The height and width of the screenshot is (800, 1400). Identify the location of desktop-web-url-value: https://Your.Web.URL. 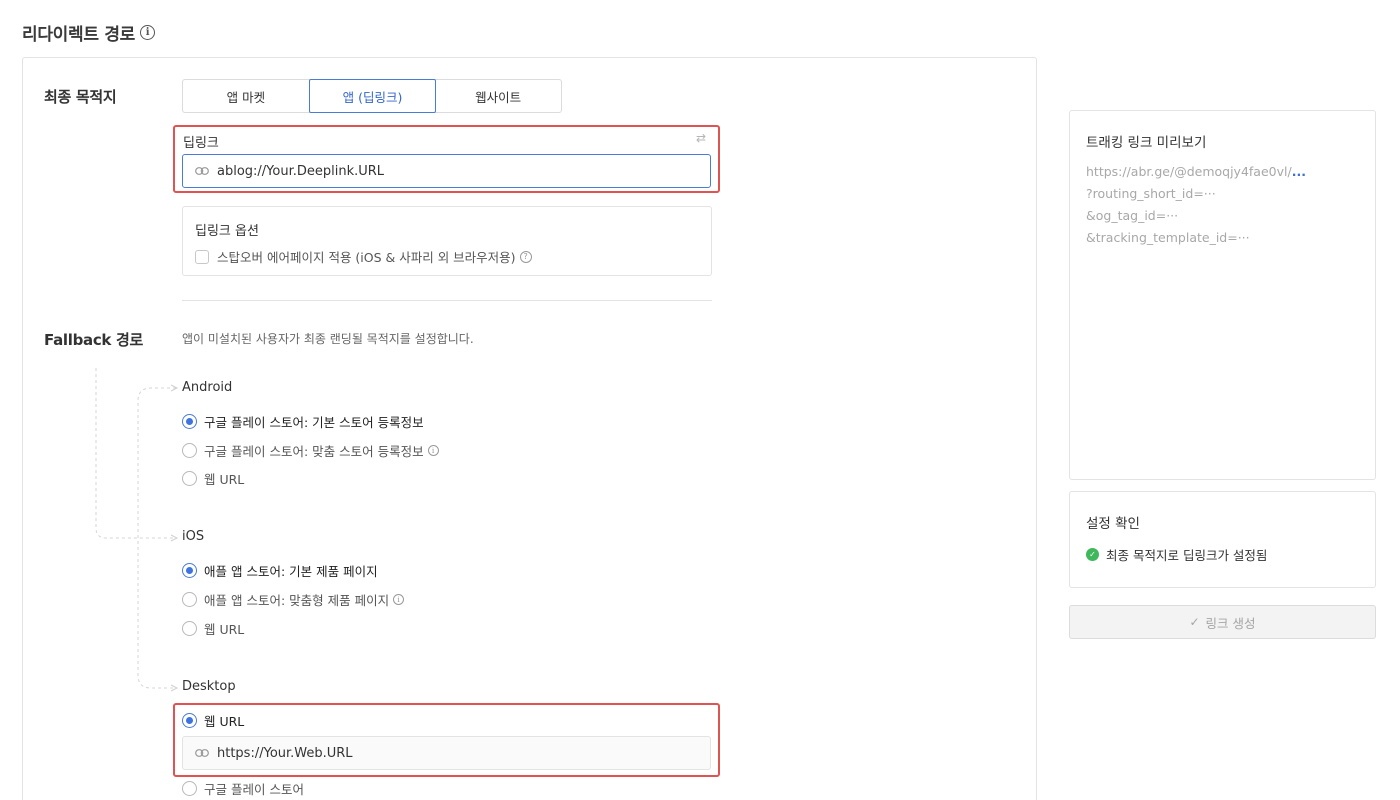
(285, 753).